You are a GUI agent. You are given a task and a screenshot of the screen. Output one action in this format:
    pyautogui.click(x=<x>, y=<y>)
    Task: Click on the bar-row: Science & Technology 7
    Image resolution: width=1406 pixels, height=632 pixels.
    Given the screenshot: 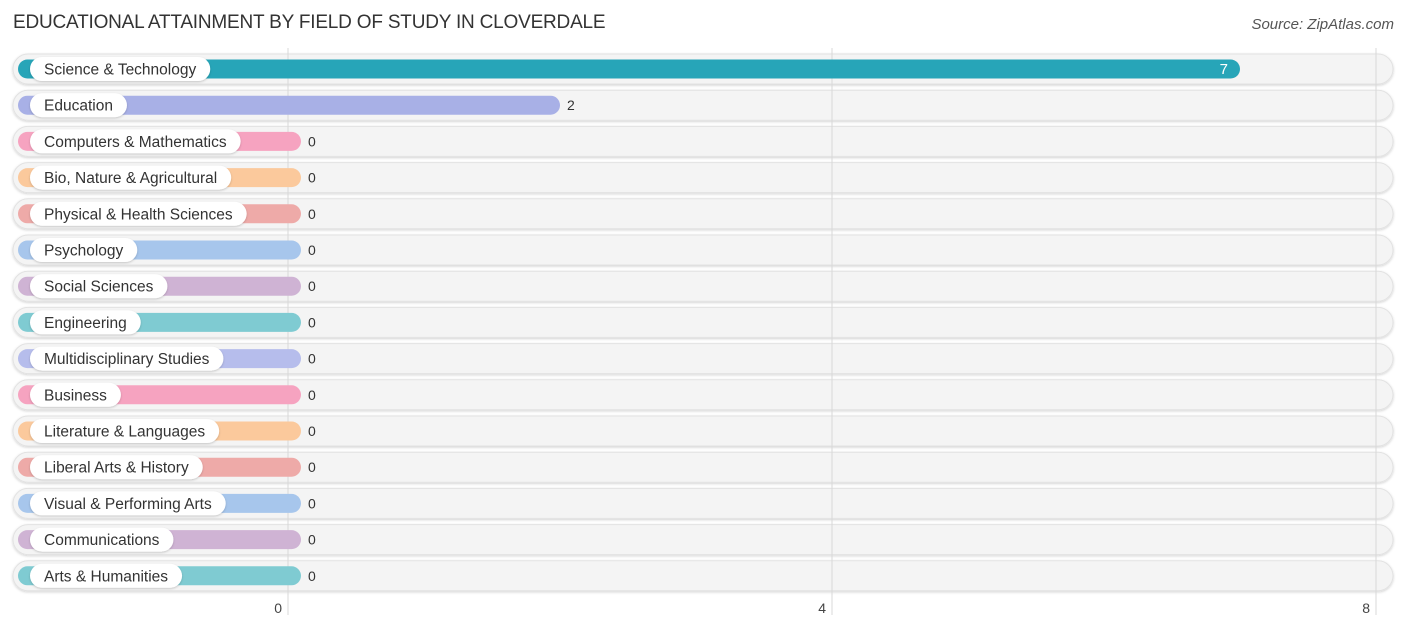 What is the action you would take?
    pyautogui.click(x=629, y=69)
    